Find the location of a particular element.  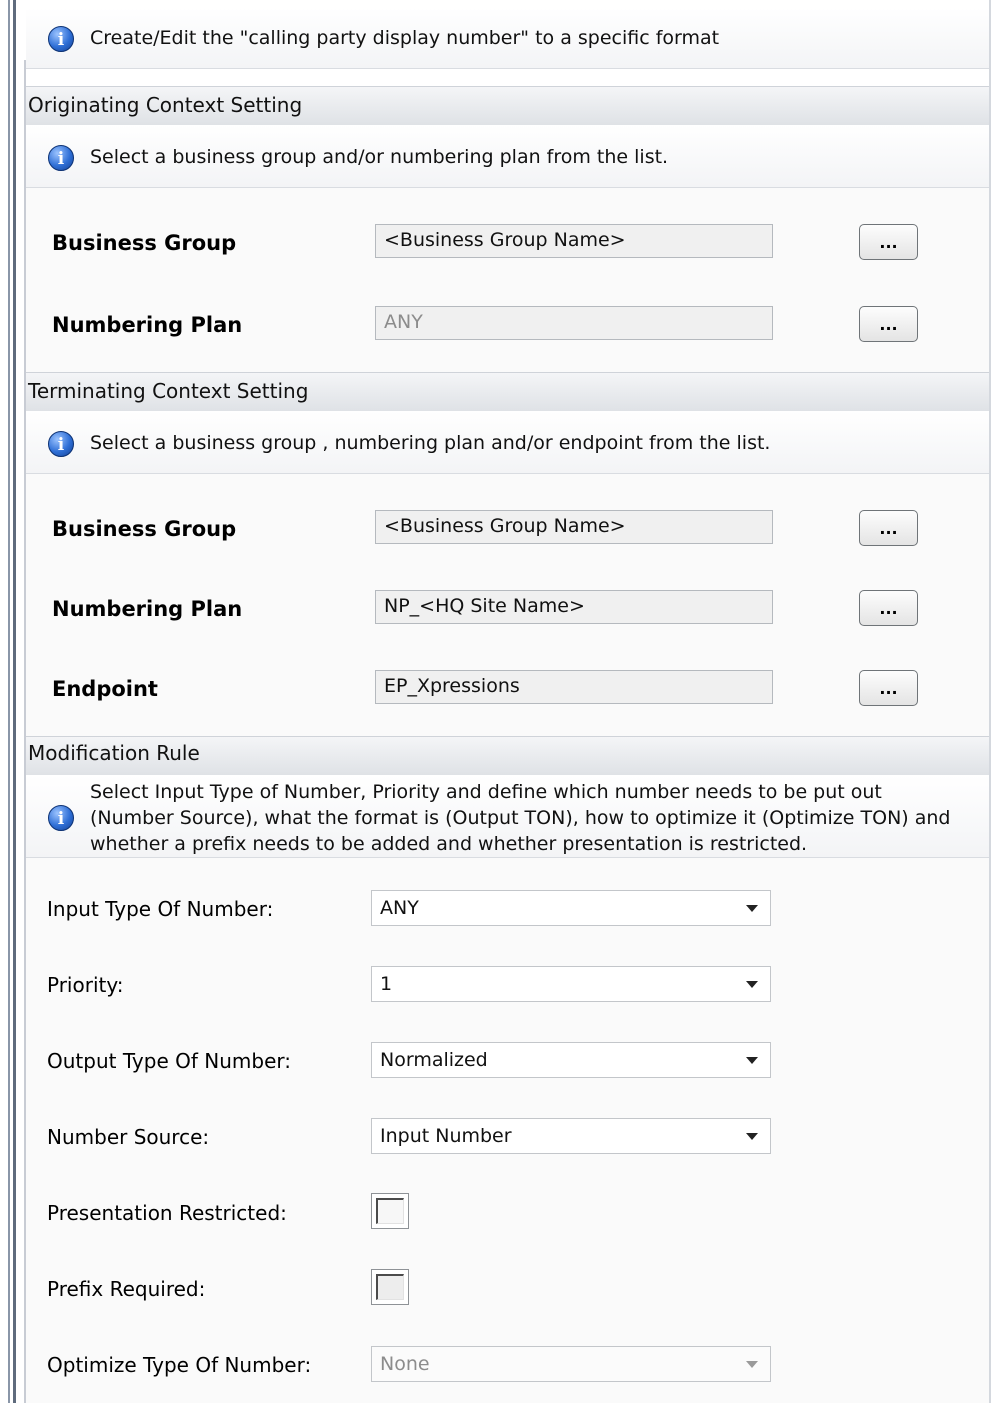

input-ton-select: ANY is located at coordinates (571, 908).